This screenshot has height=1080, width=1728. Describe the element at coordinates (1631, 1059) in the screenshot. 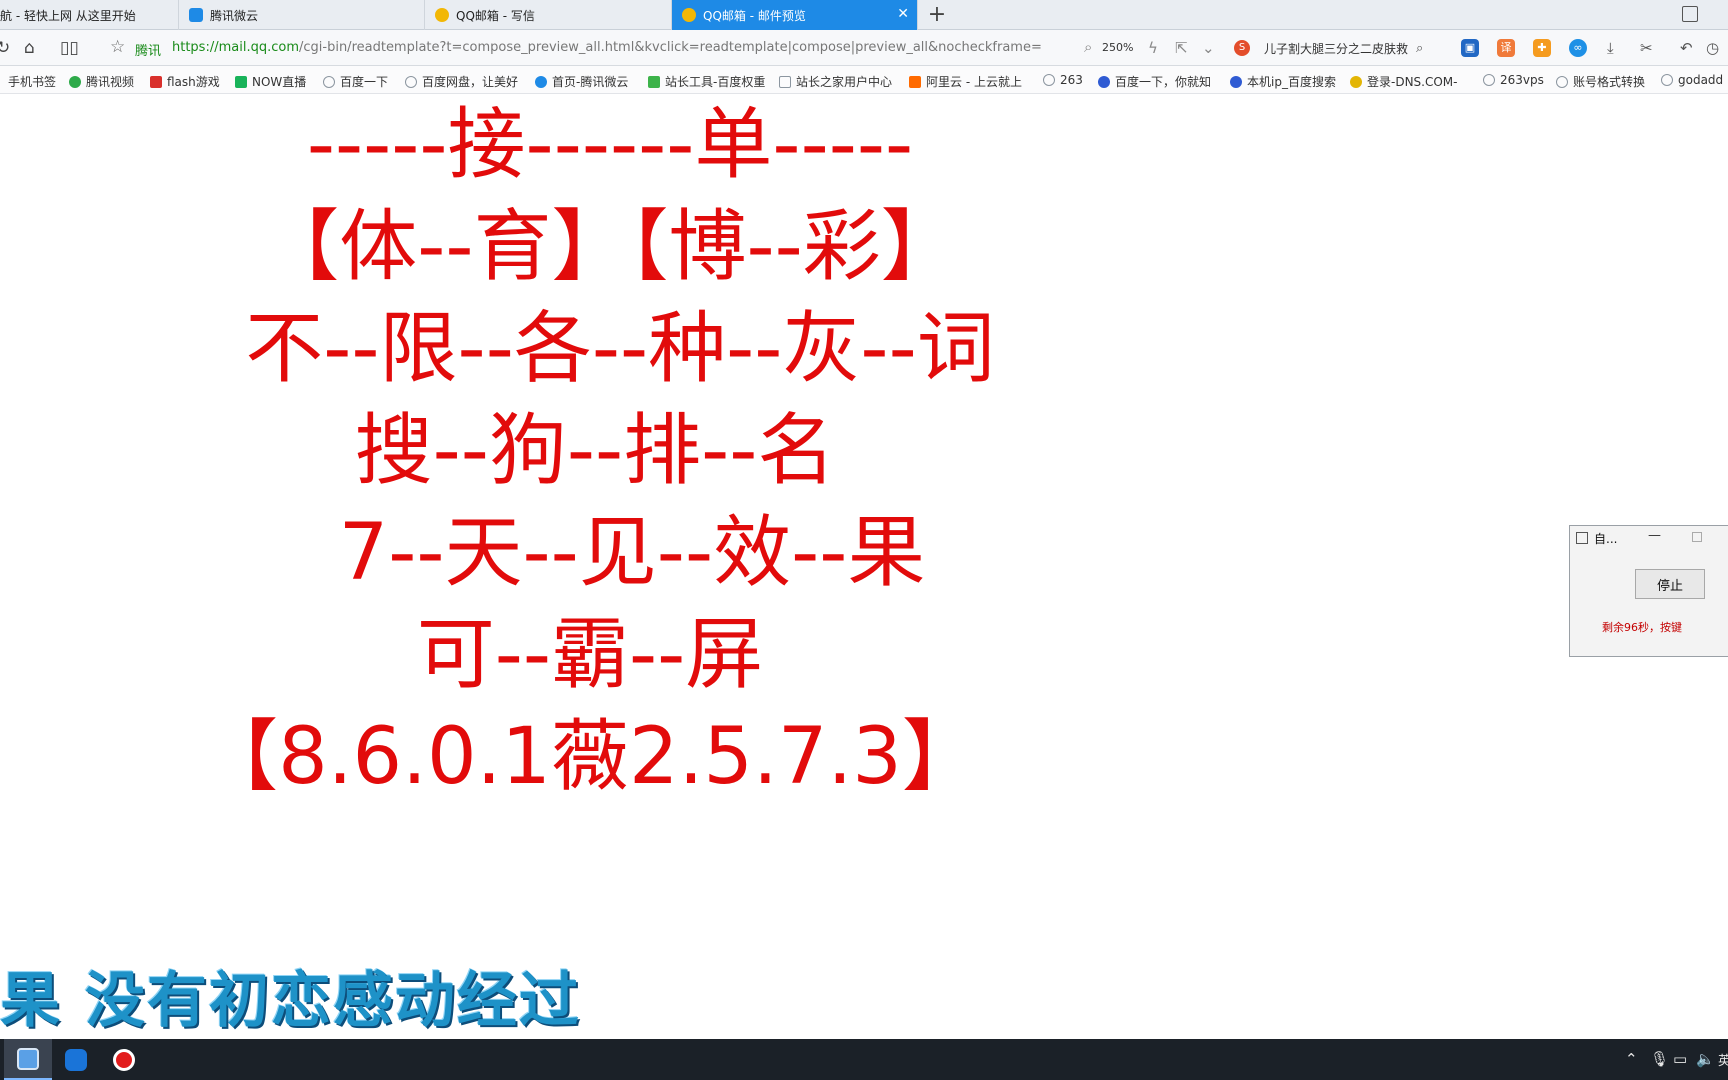

I see `chevron-up-icon: ⌃` at that location.